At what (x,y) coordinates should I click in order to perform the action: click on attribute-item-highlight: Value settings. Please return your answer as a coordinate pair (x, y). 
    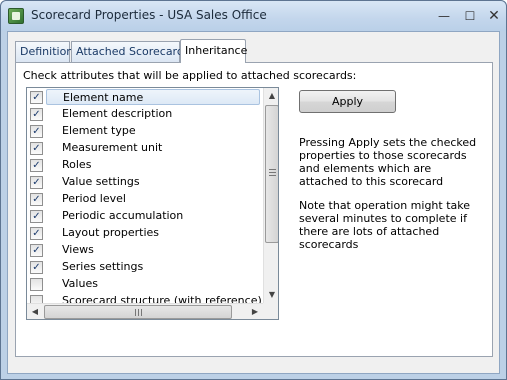
    Looking at the image, I should click on (153, 182).